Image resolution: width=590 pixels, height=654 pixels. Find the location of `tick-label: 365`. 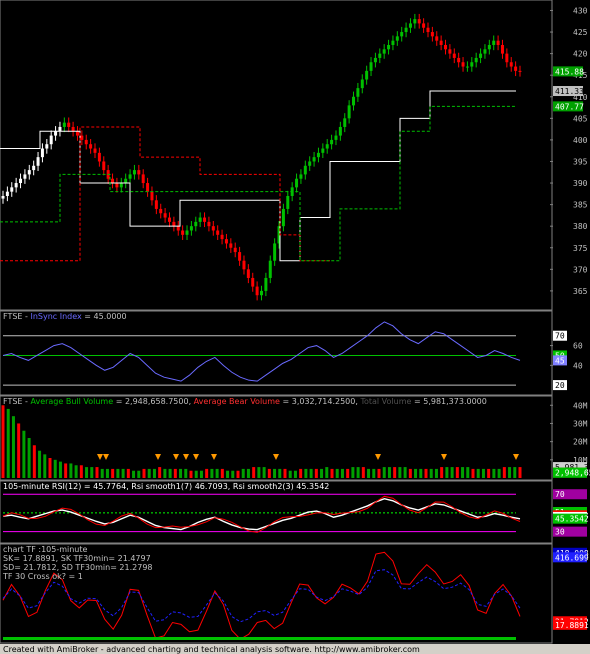

tick-label: 365 is located at coordinates (580, 291).